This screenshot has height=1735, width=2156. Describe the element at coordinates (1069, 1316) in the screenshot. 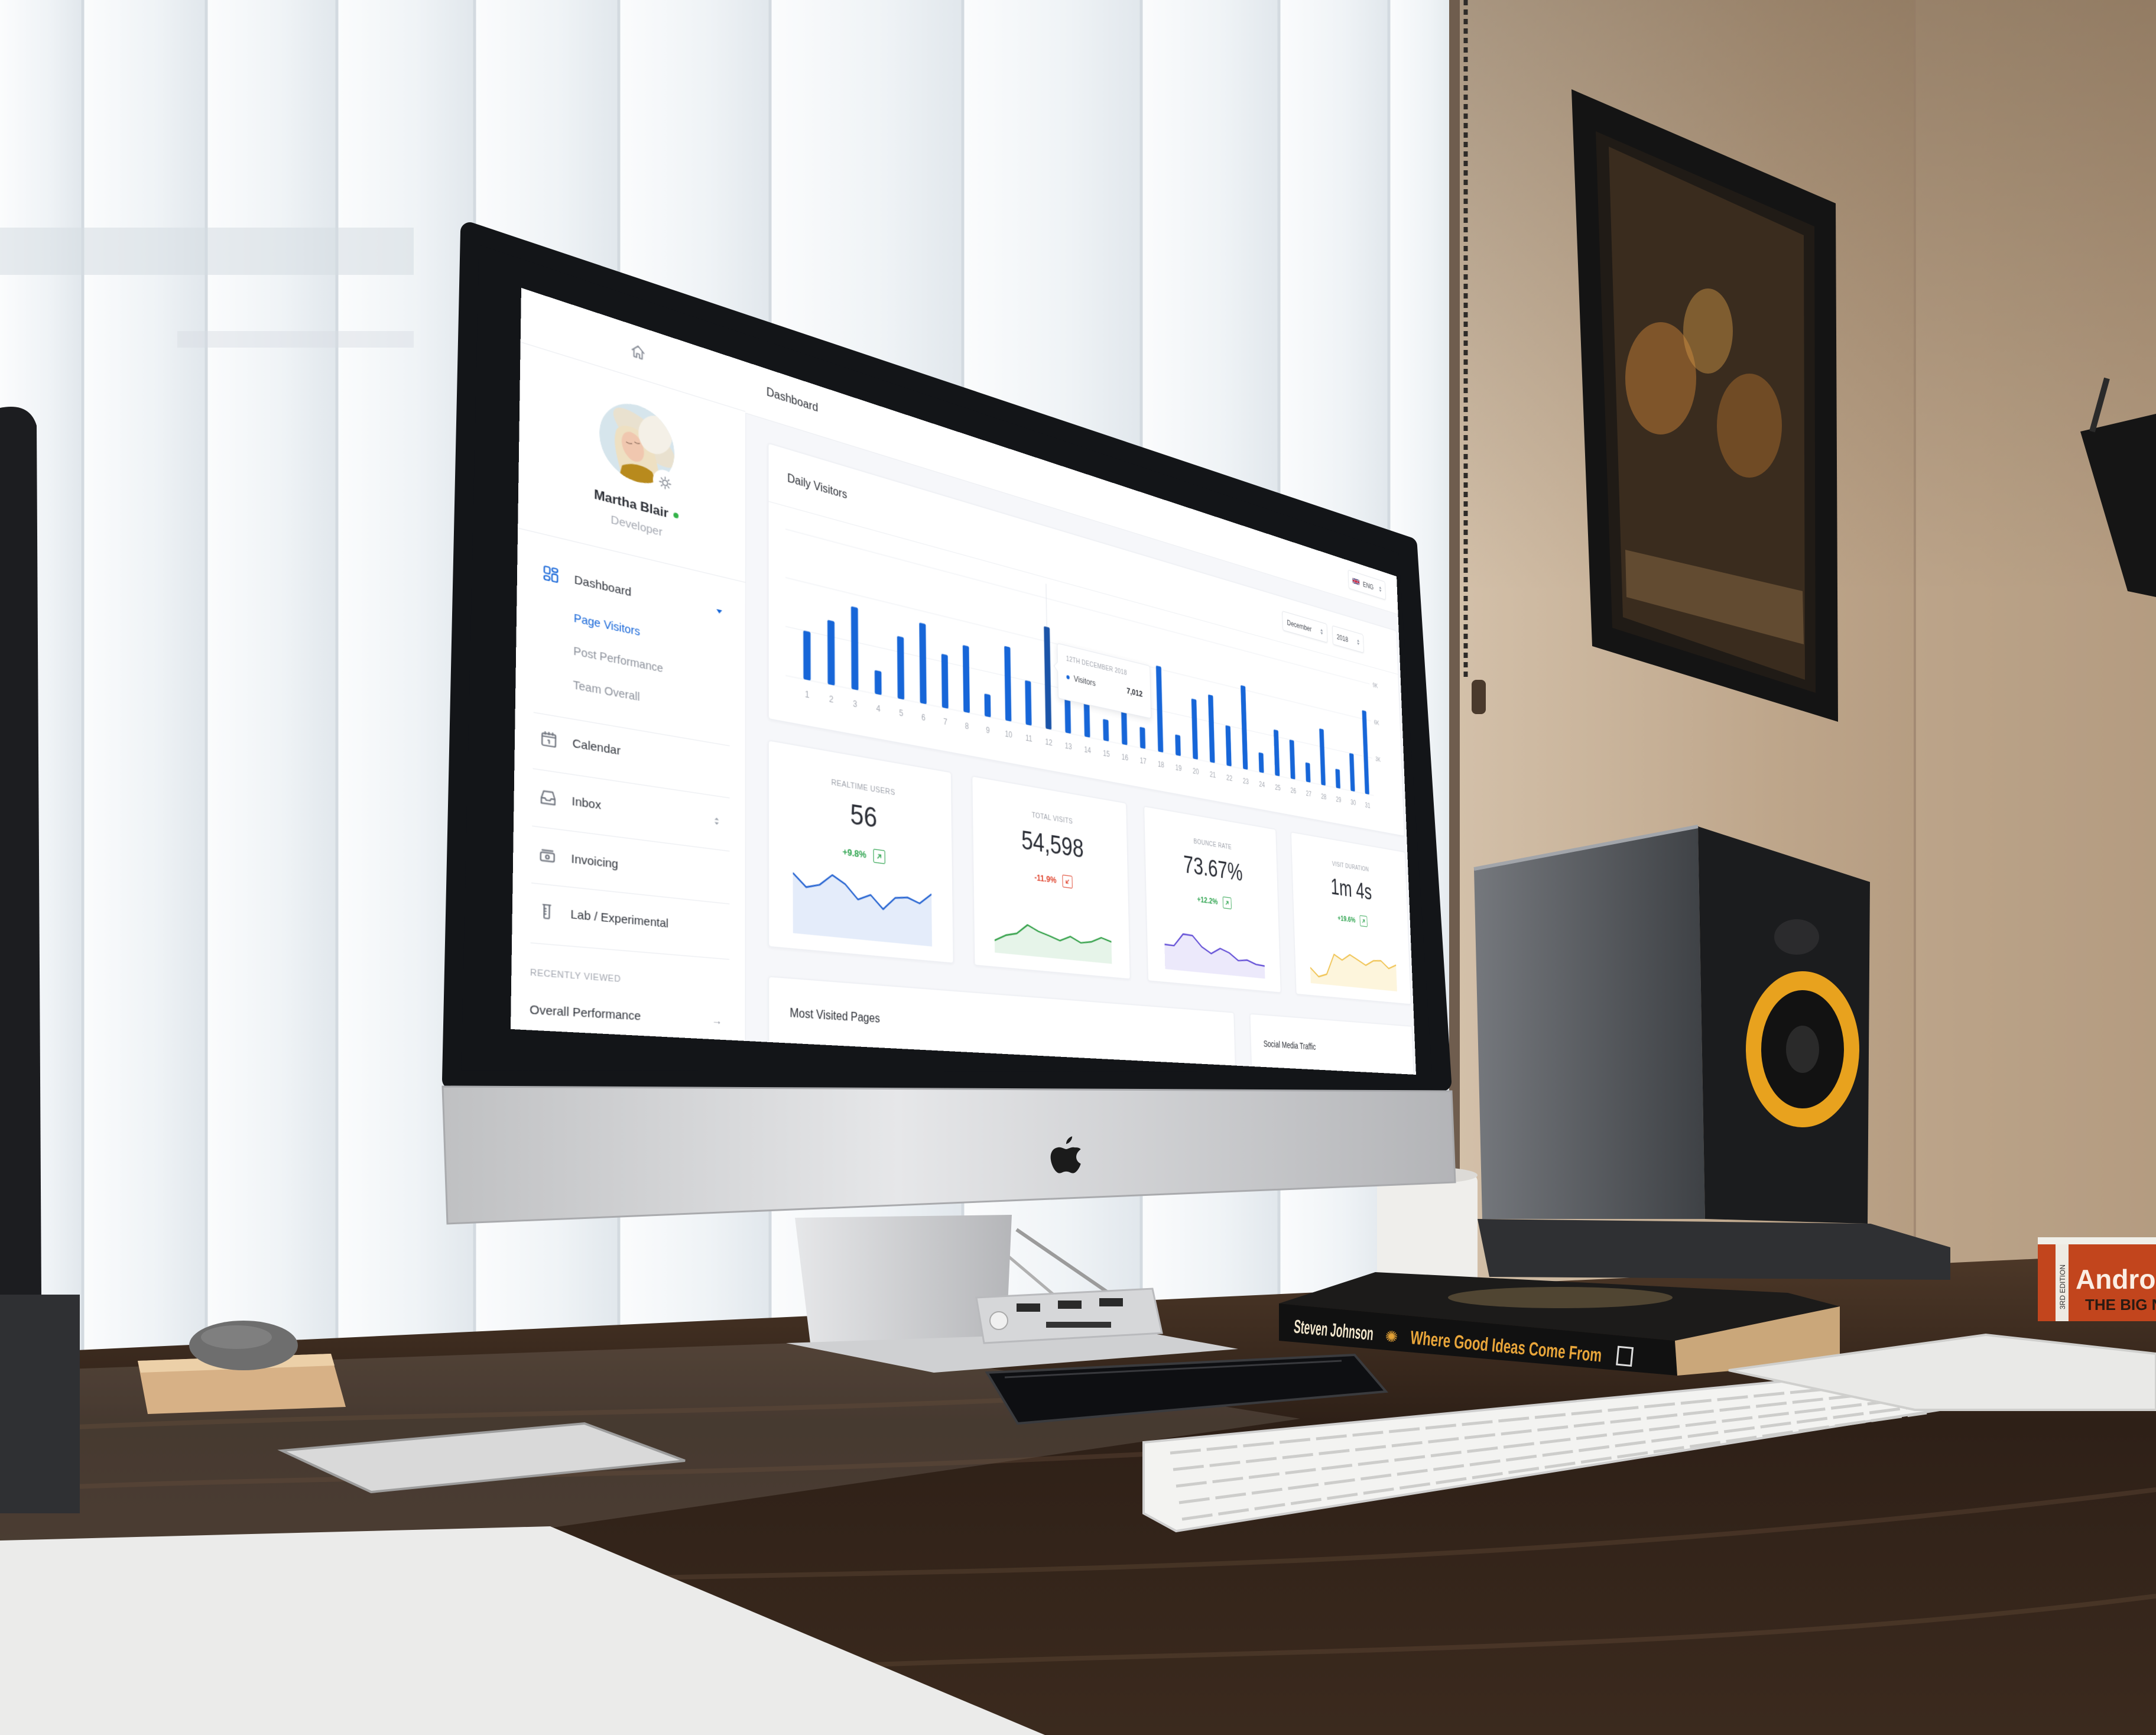

I see `usb-hub` at that location.